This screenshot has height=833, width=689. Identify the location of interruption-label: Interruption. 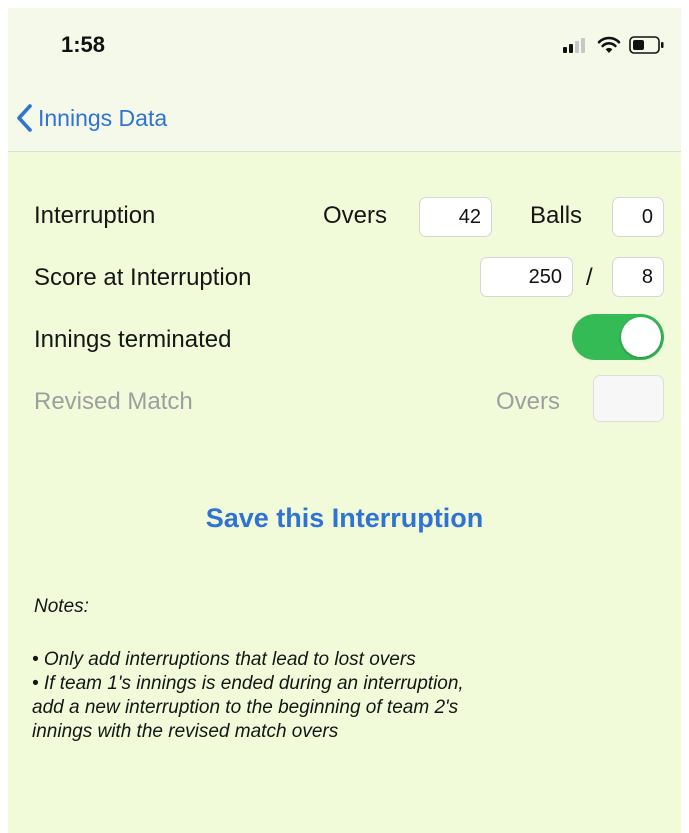
(95, 215).